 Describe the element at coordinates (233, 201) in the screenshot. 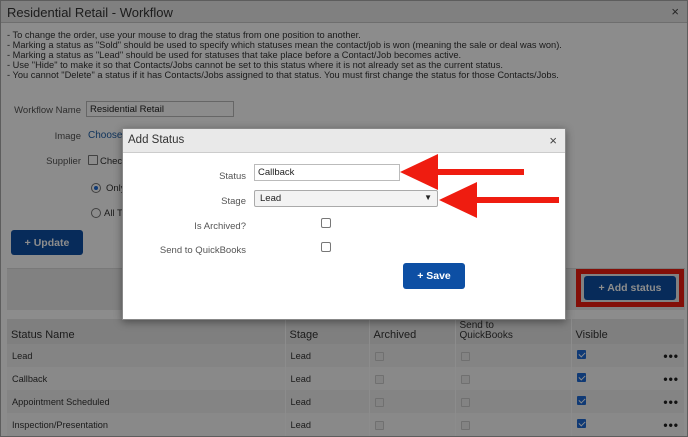

I see `stage-label: Stage` at that location.